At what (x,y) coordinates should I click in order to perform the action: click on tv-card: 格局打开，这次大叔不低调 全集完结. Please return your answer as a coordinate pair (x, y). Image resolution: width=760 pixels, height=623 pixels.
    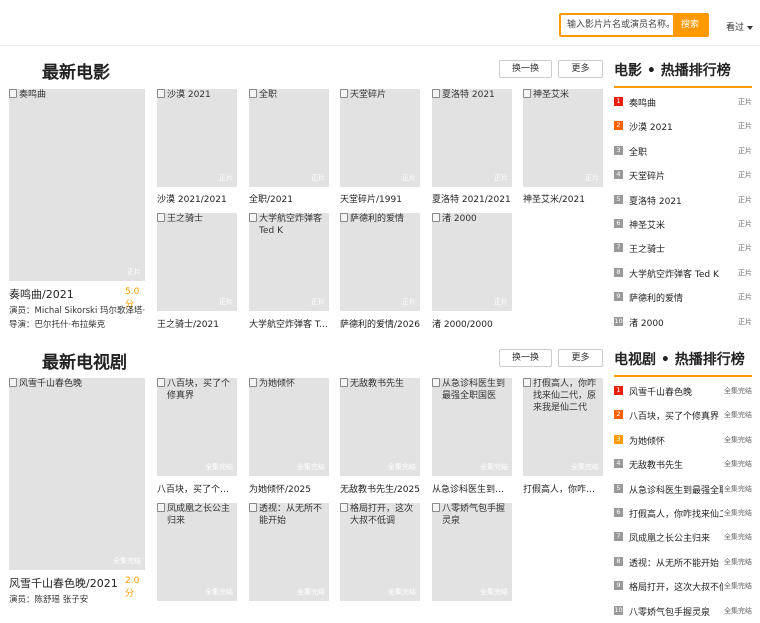
    Looking at the image, I should click on (380, 552).